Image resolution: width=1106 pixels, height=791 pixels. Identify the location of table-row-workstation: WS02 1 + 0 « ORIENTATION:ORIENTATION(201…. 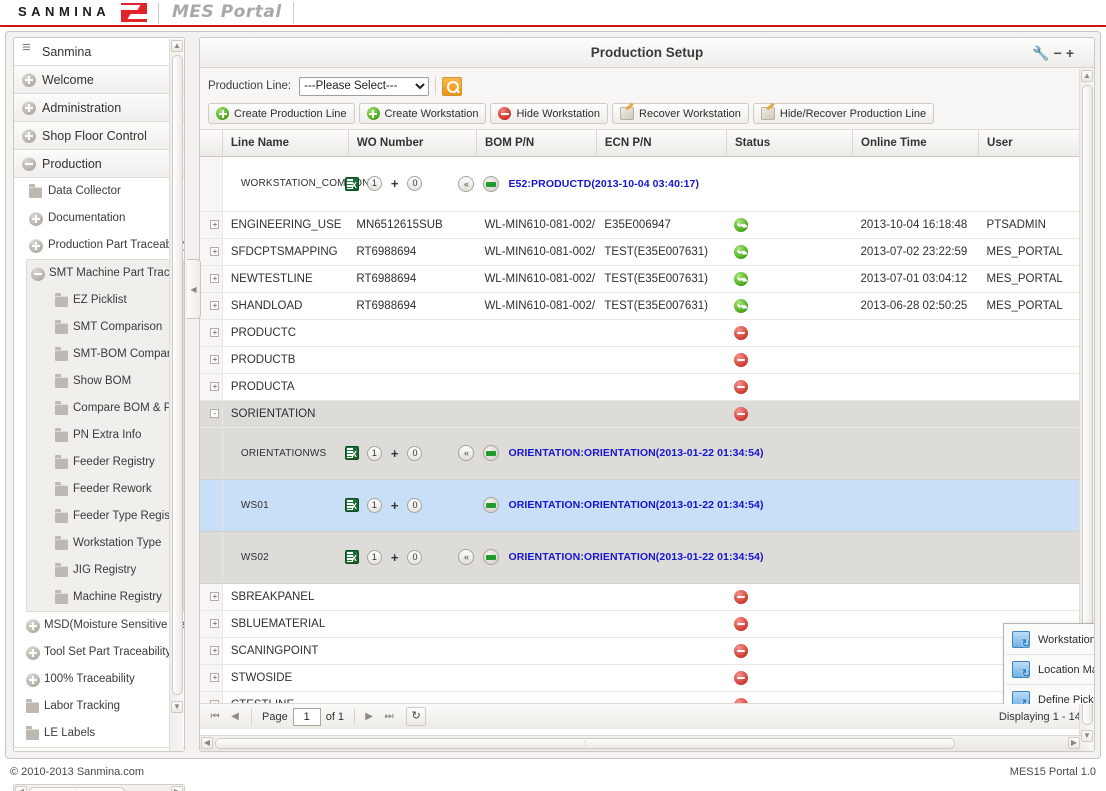
(647, 557).